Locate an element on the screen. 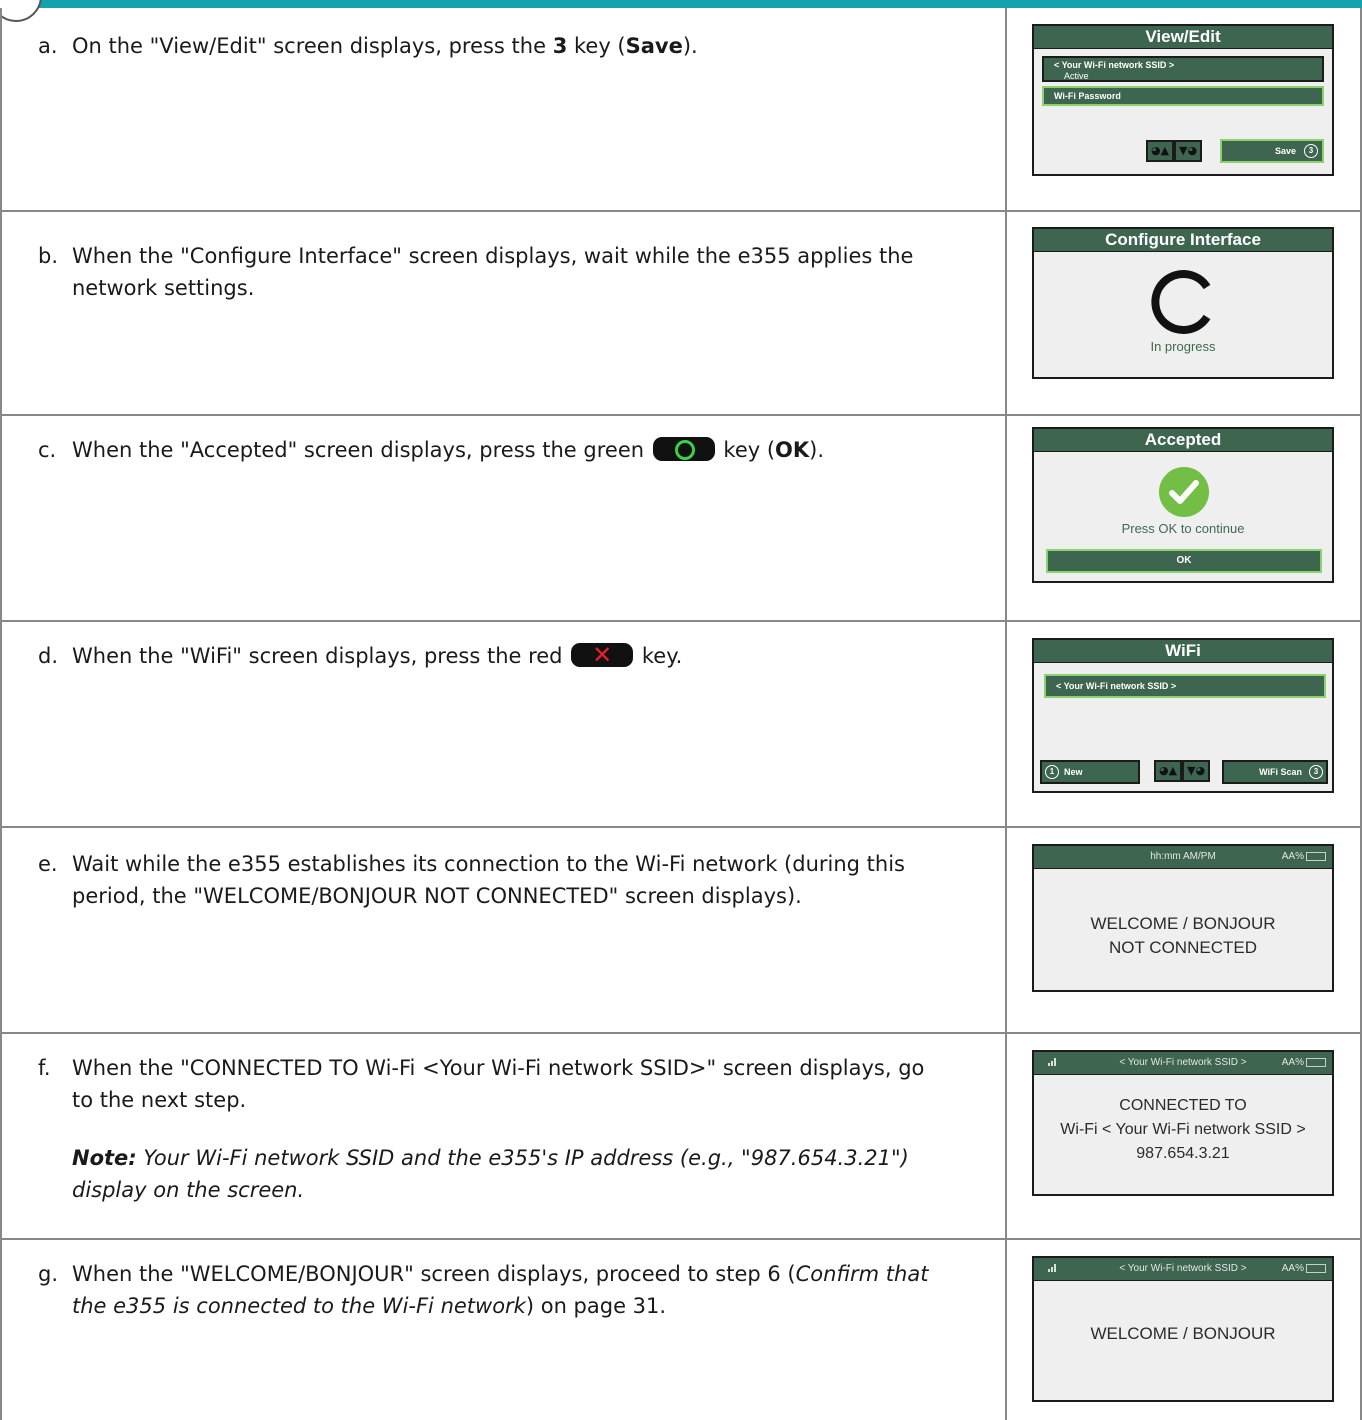 The width and height of the screenshot is (1362, 1420). step-letter: f. is located at coordinates (44, 1068).